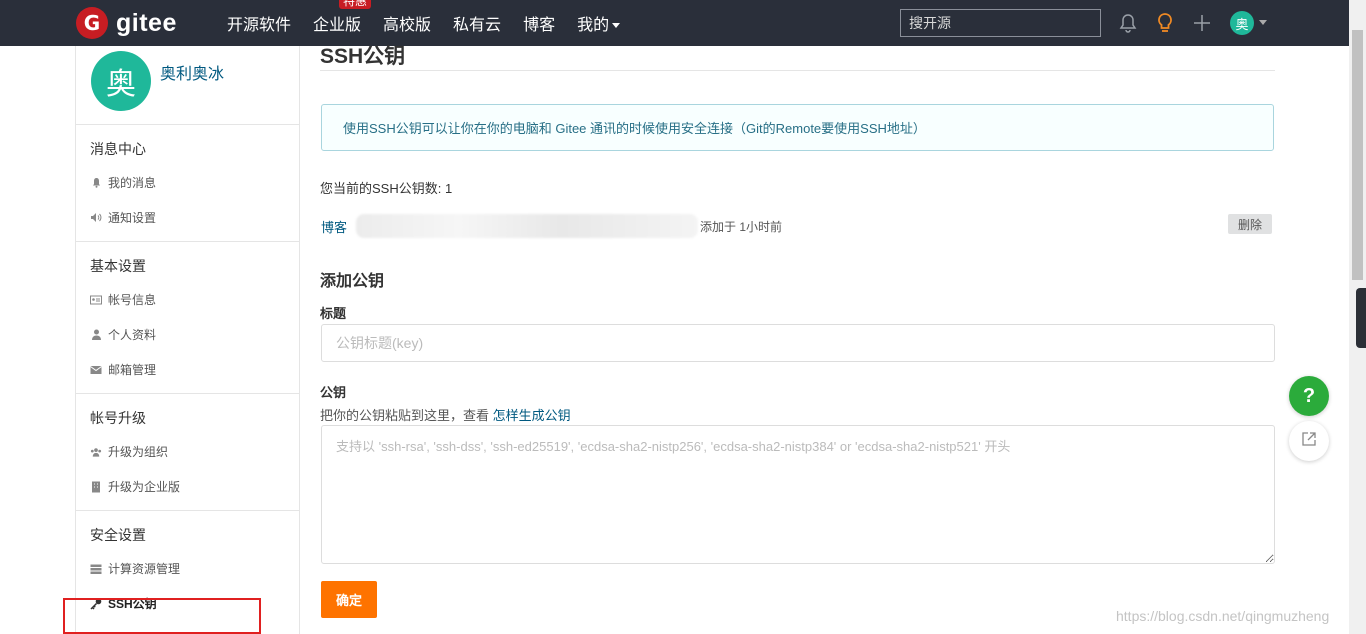 The height and width of the screenshot is (634, 1366). What do you see at coordinates (333, 313) in the screenshot?
I see `title-field-label: 标题` at bounding box center [333, 313].